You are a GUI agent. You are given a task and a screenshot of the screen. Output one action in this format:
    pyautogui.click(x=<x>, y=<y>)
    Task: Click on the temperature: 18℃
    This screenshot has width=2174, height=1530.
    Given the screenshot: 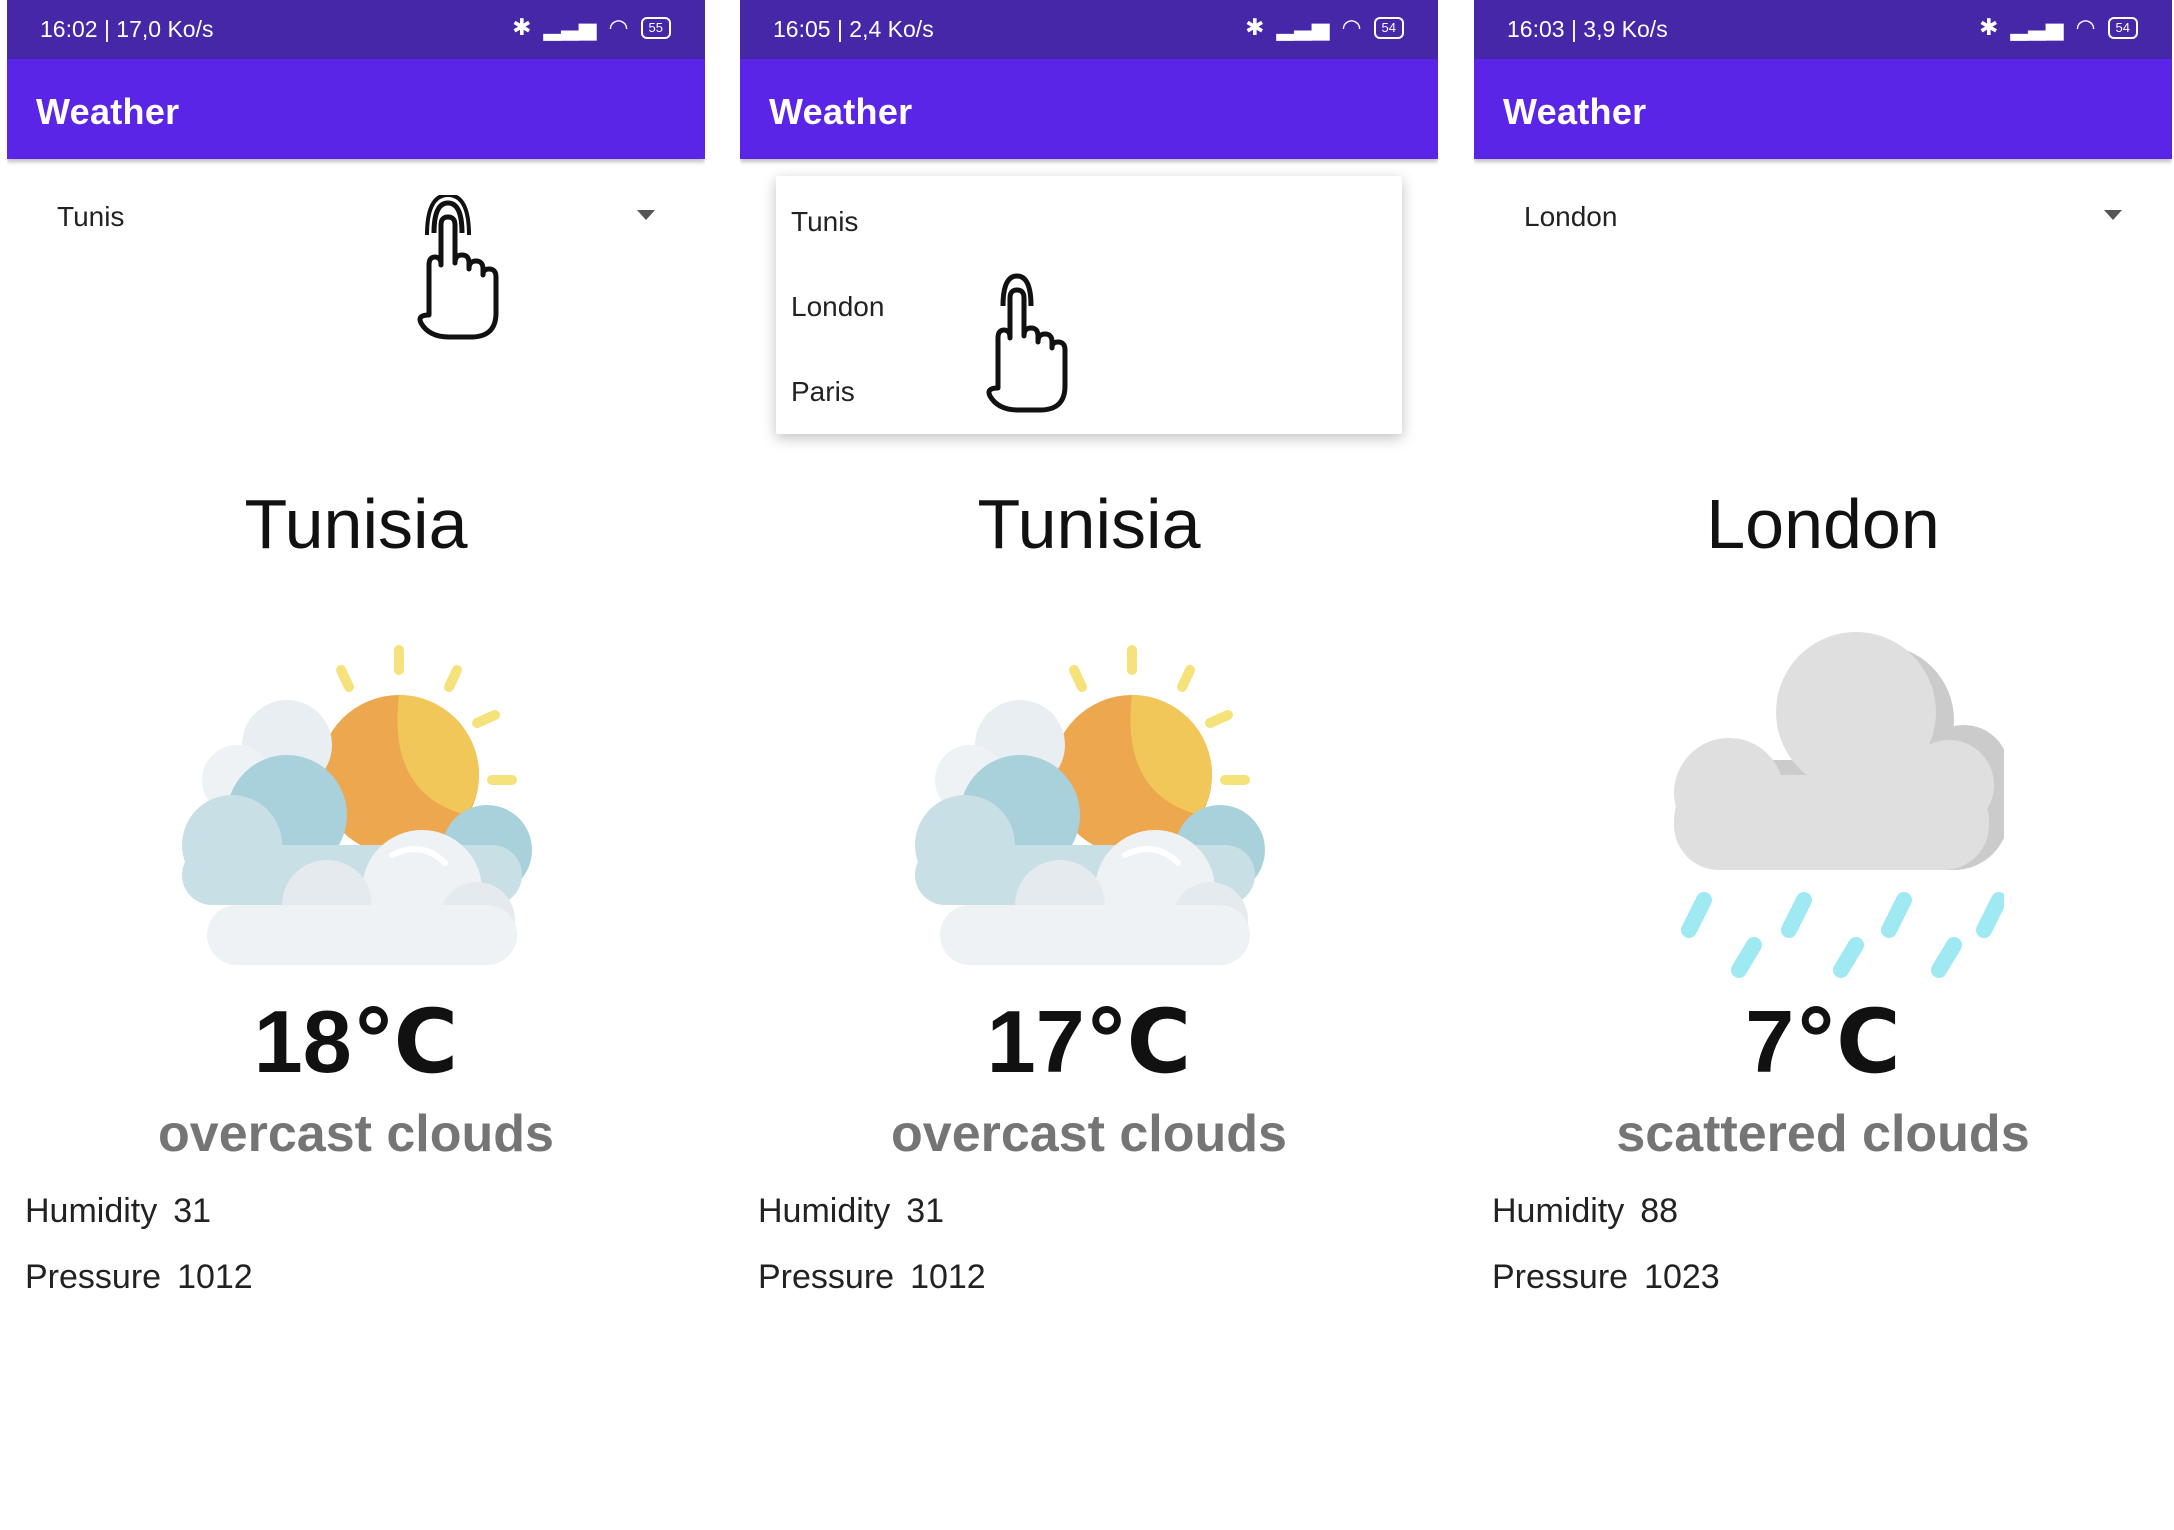 What is the action you would take?
    pyautogui.click(x=356, y=1041)
    